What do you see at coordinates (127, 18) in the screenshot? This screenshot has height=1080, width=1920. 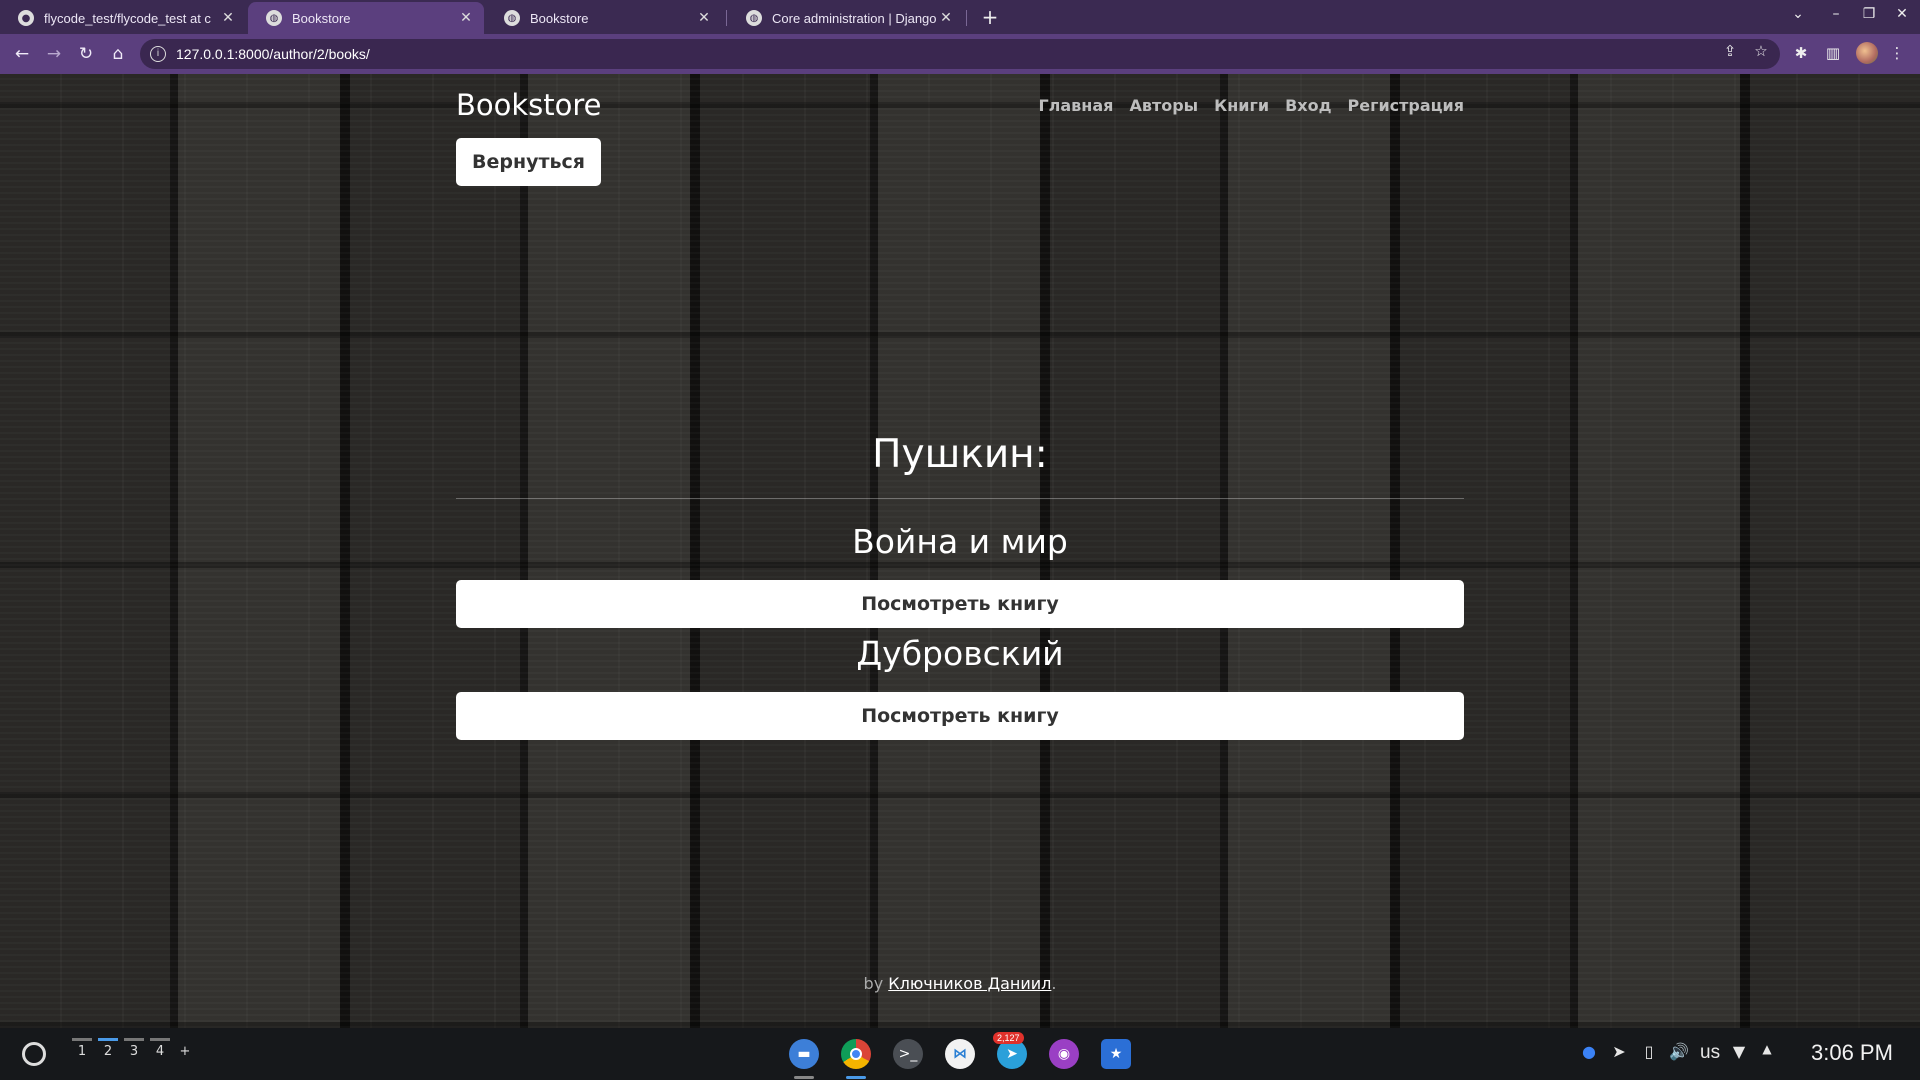 I see `tab-title: flycode_test/flycode_test at c` at bounding box center [127, 18].